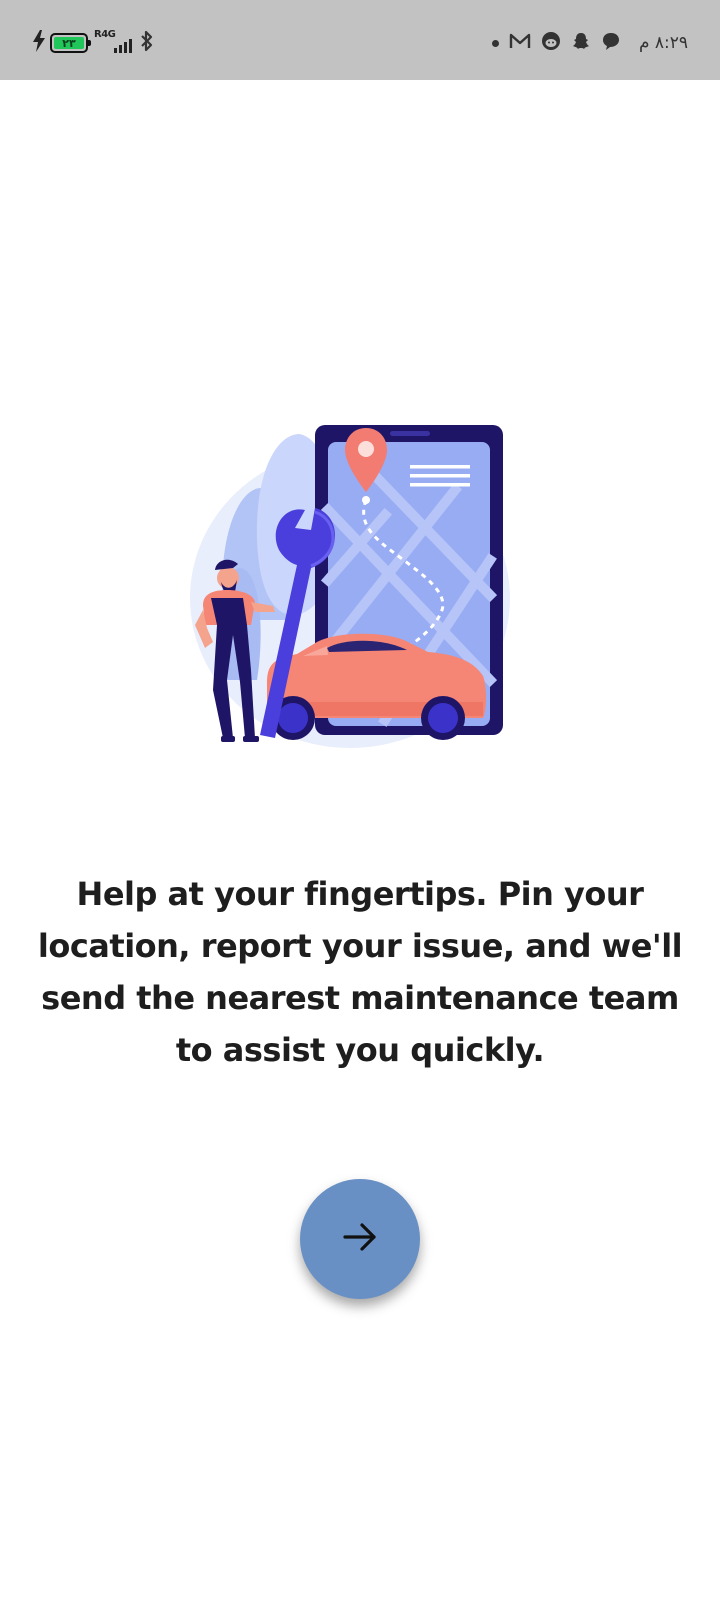 The height and width of the screenshot is (1600, 720). Describe the element at coordinates (663, 42) in the screenshot. I see `status-time: ٨:٢٩ م` at that location.